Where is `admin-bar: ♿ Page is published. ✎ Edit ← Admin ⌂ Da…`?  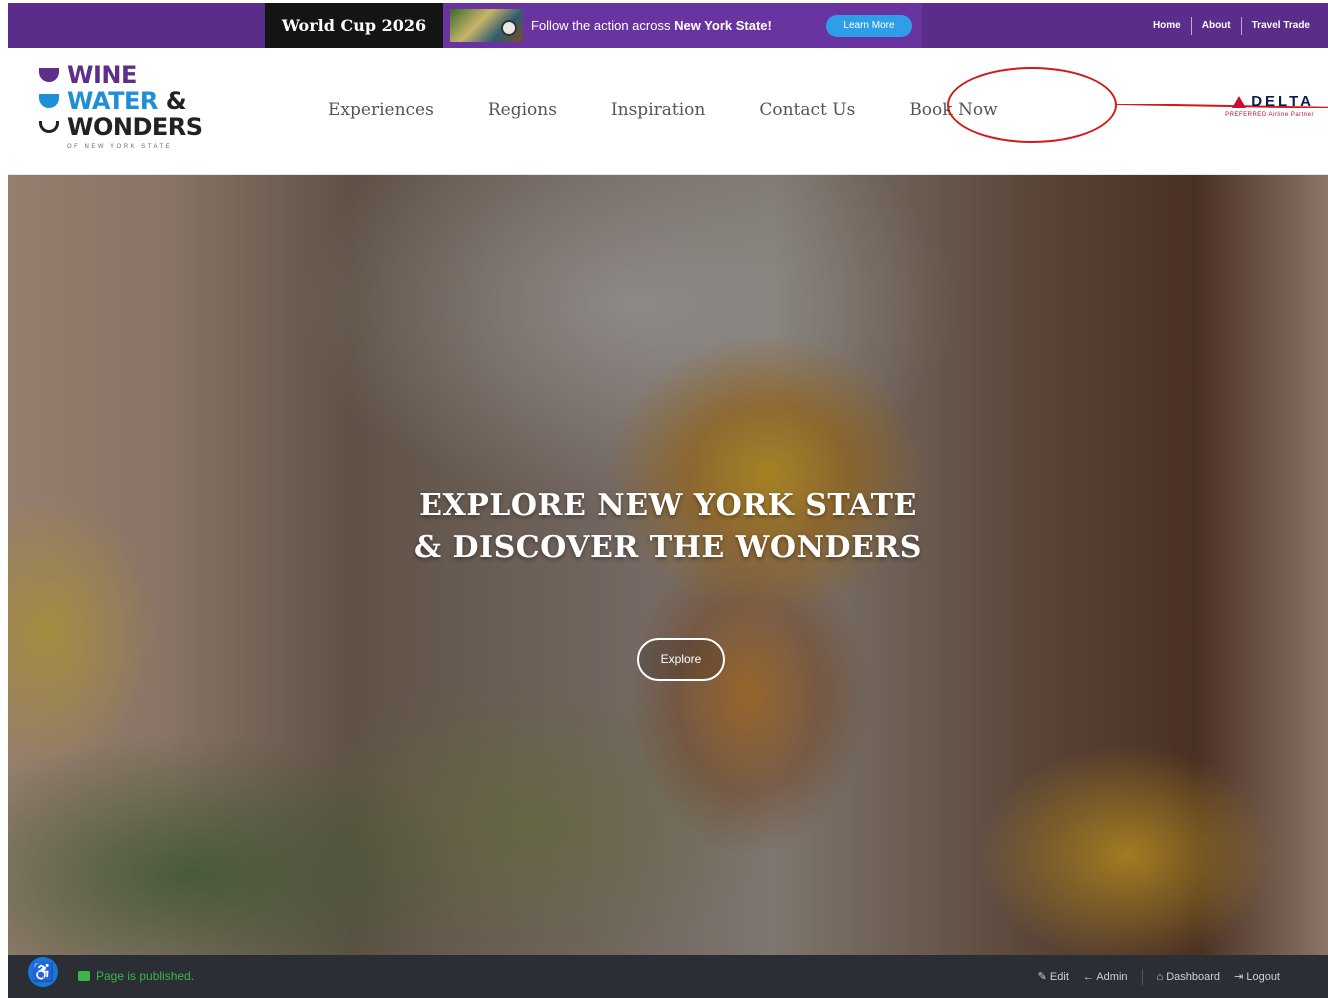
admin-bar: ♿ Page is published. ✎ Edit ← Admin ⌂ Da… is located at coordinates (668, 976).